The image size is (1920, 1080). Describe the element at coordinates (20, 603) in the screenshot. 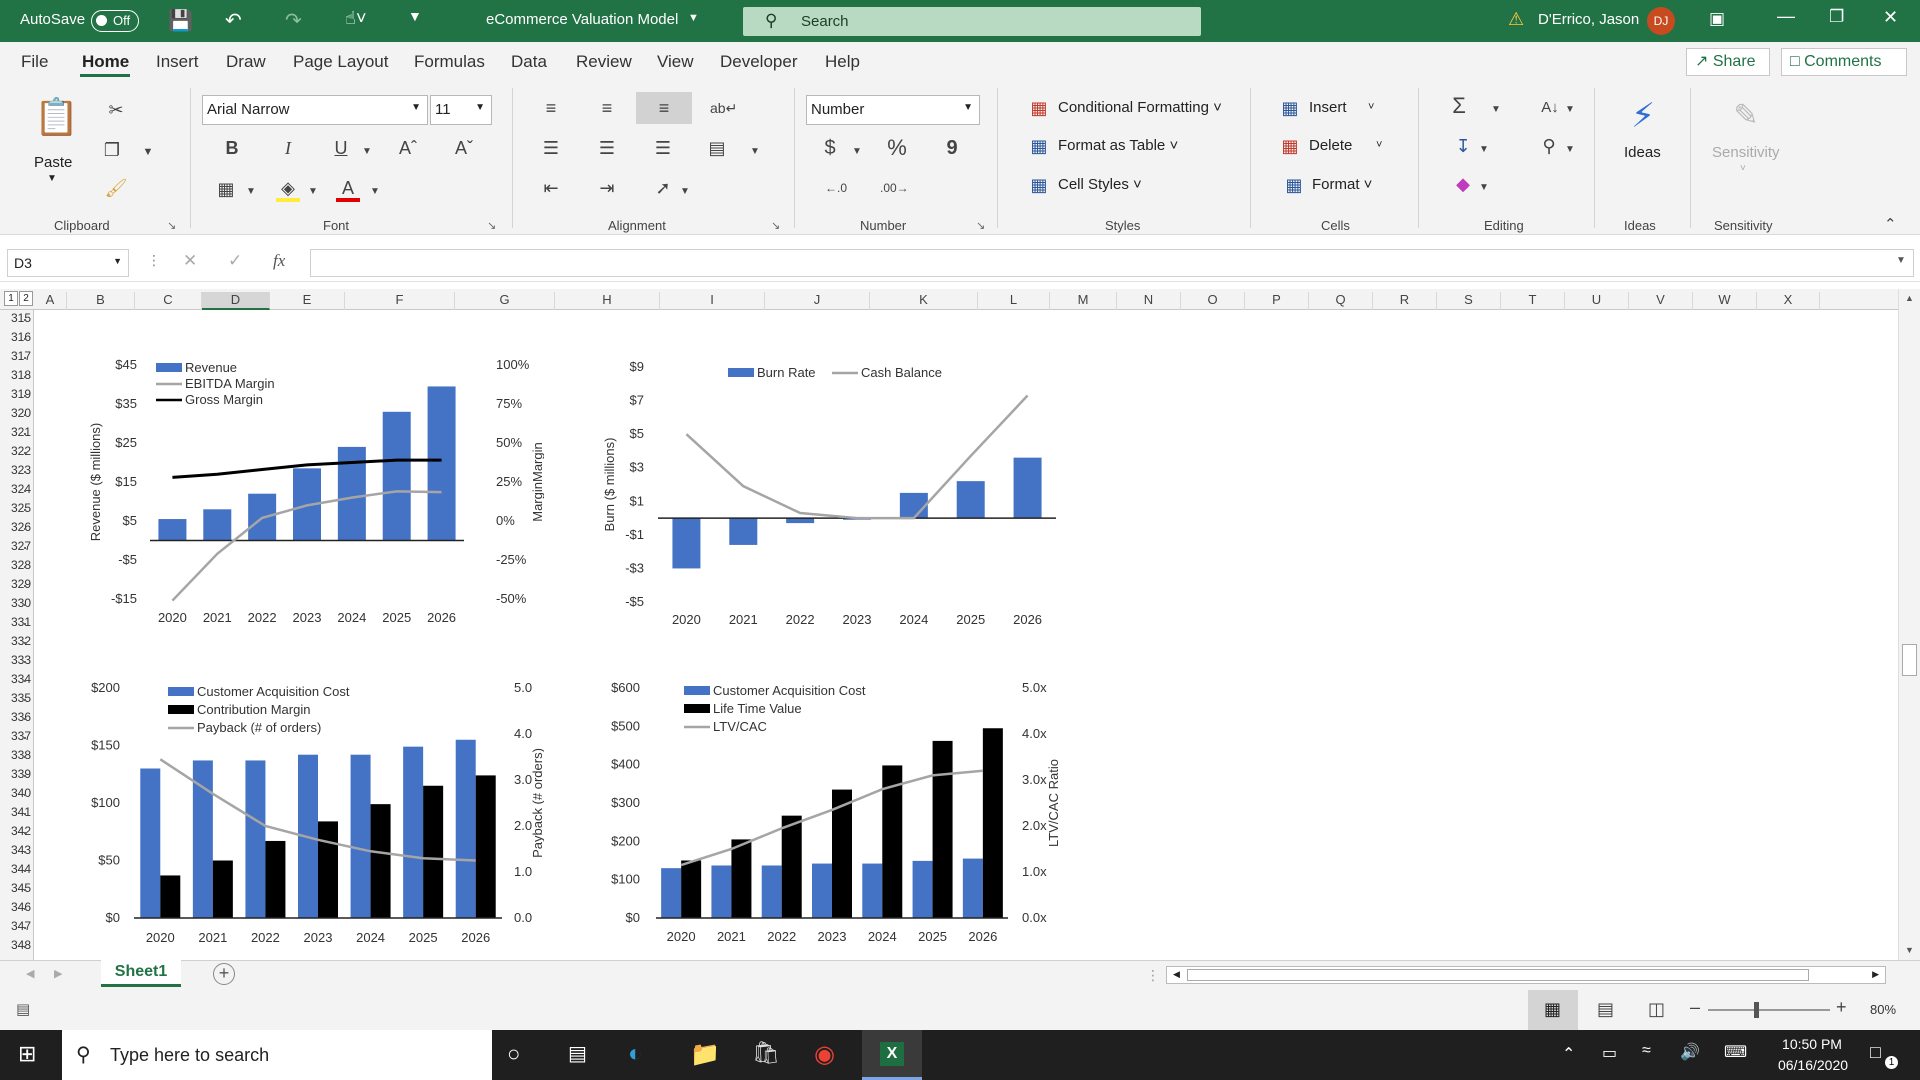

I see `row-header: 330` at that location.